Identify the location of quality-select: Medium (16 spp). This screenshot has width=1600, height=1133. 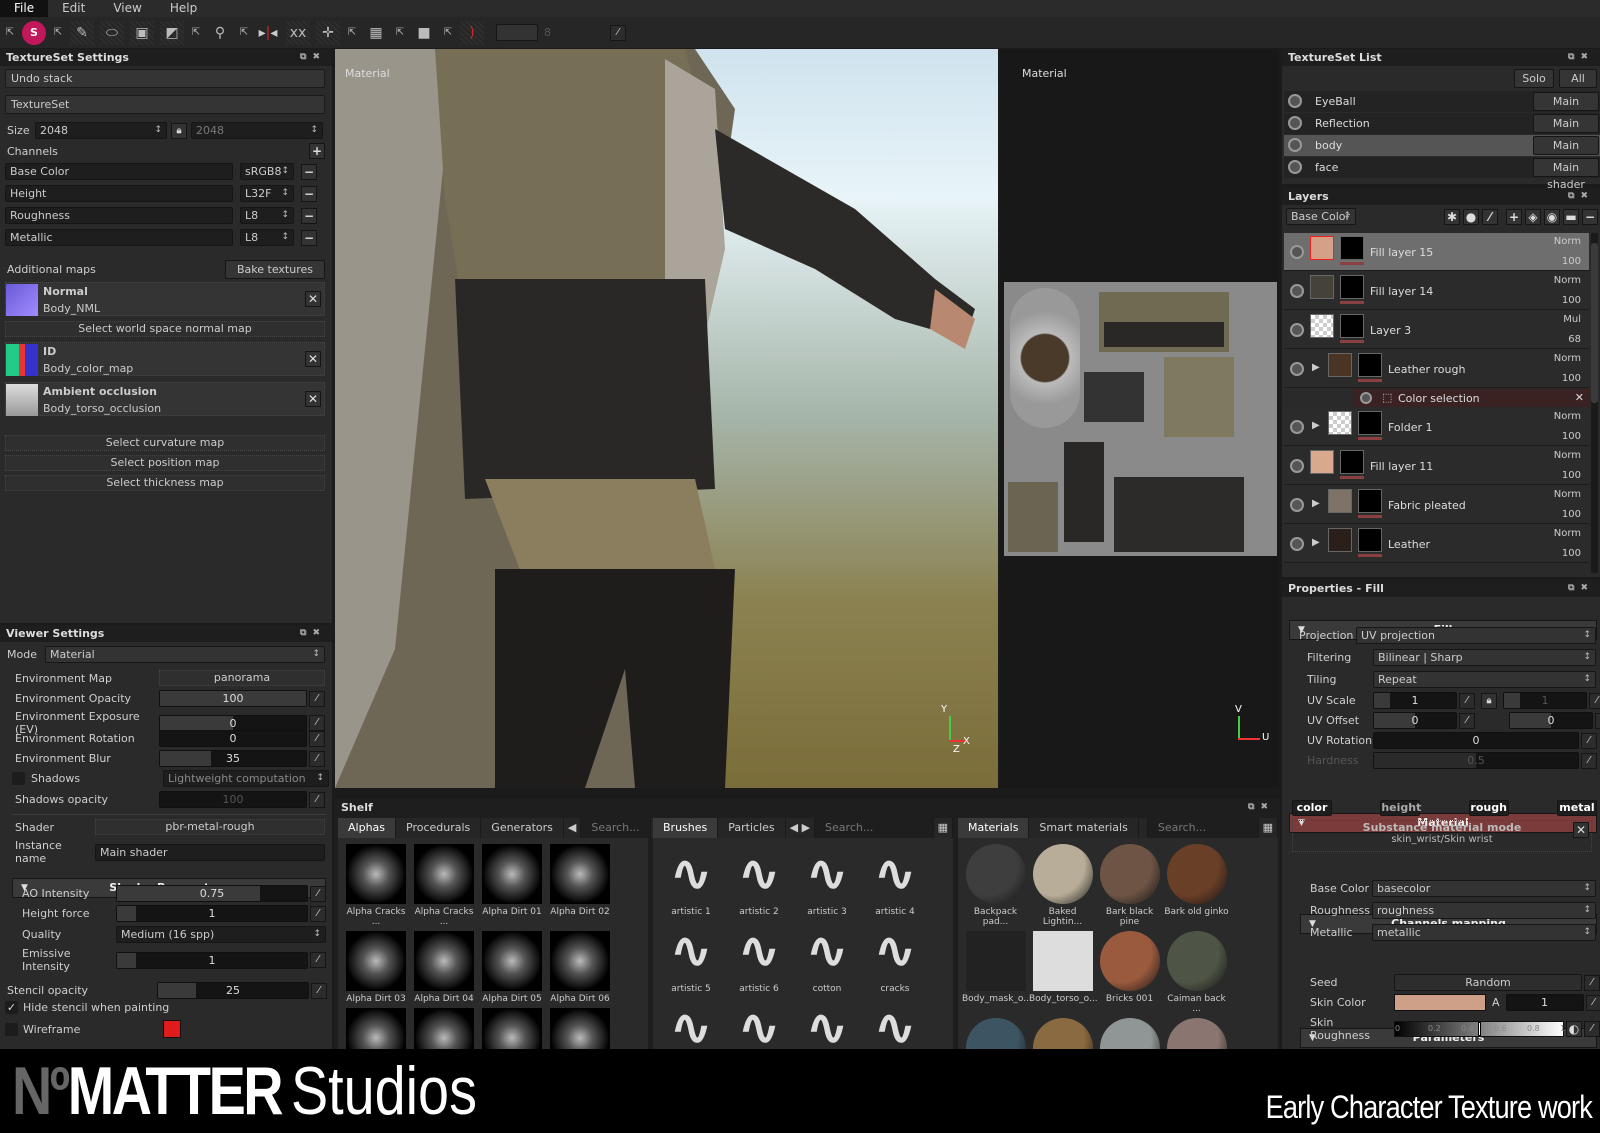
(221, 934).